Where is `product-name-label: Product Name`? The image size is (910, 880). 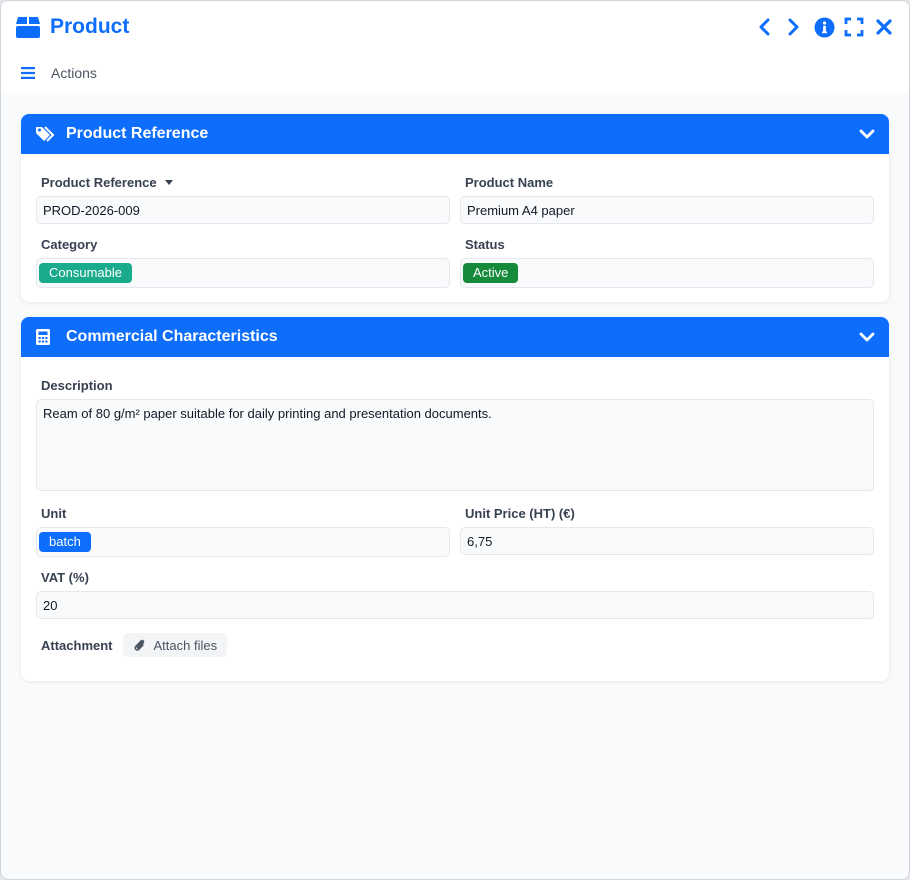
product-name-label: Product Name is located at coordinates (509, 182).